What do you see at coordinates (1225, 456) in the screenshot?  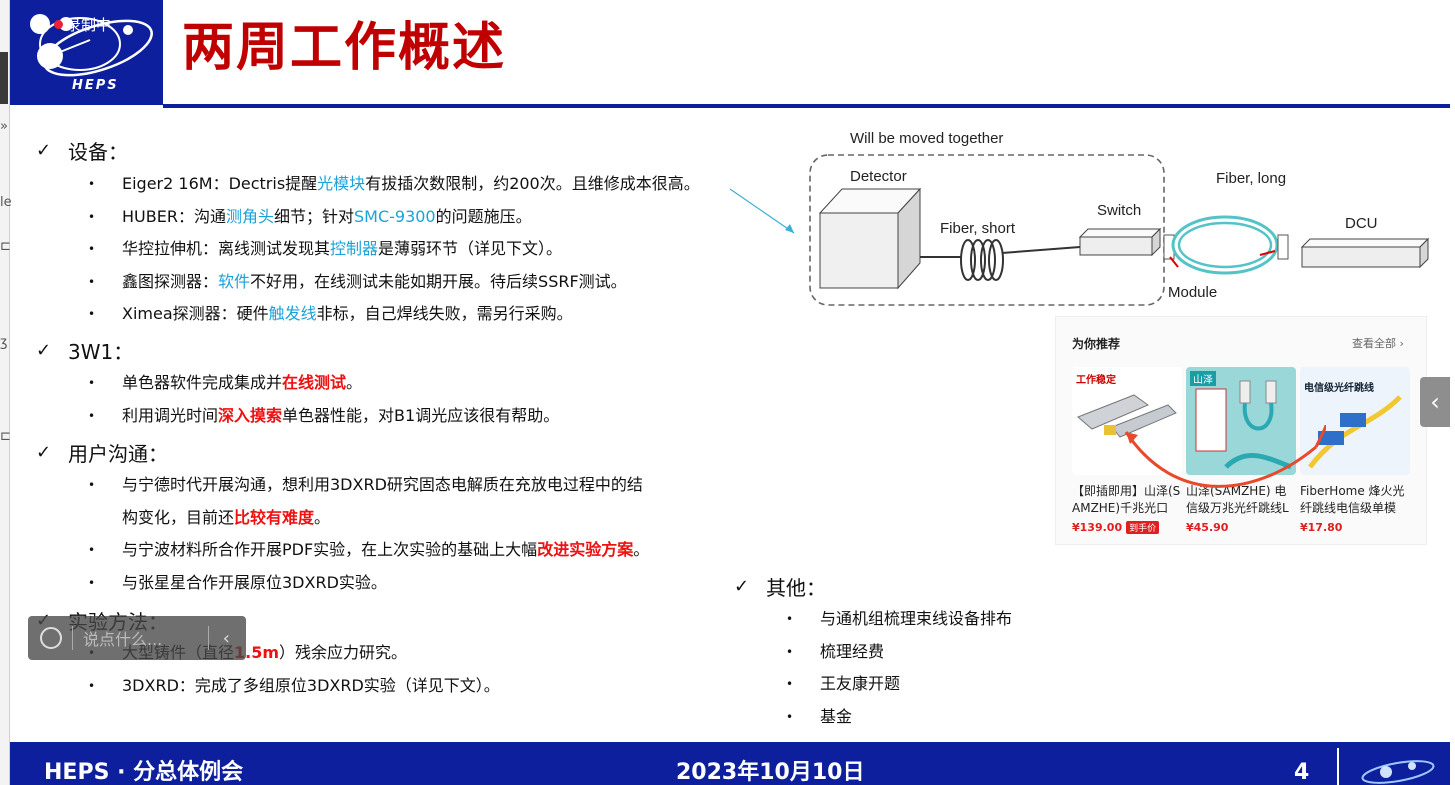 I see `annotation-arrows` at bounding box center [1225, 456].